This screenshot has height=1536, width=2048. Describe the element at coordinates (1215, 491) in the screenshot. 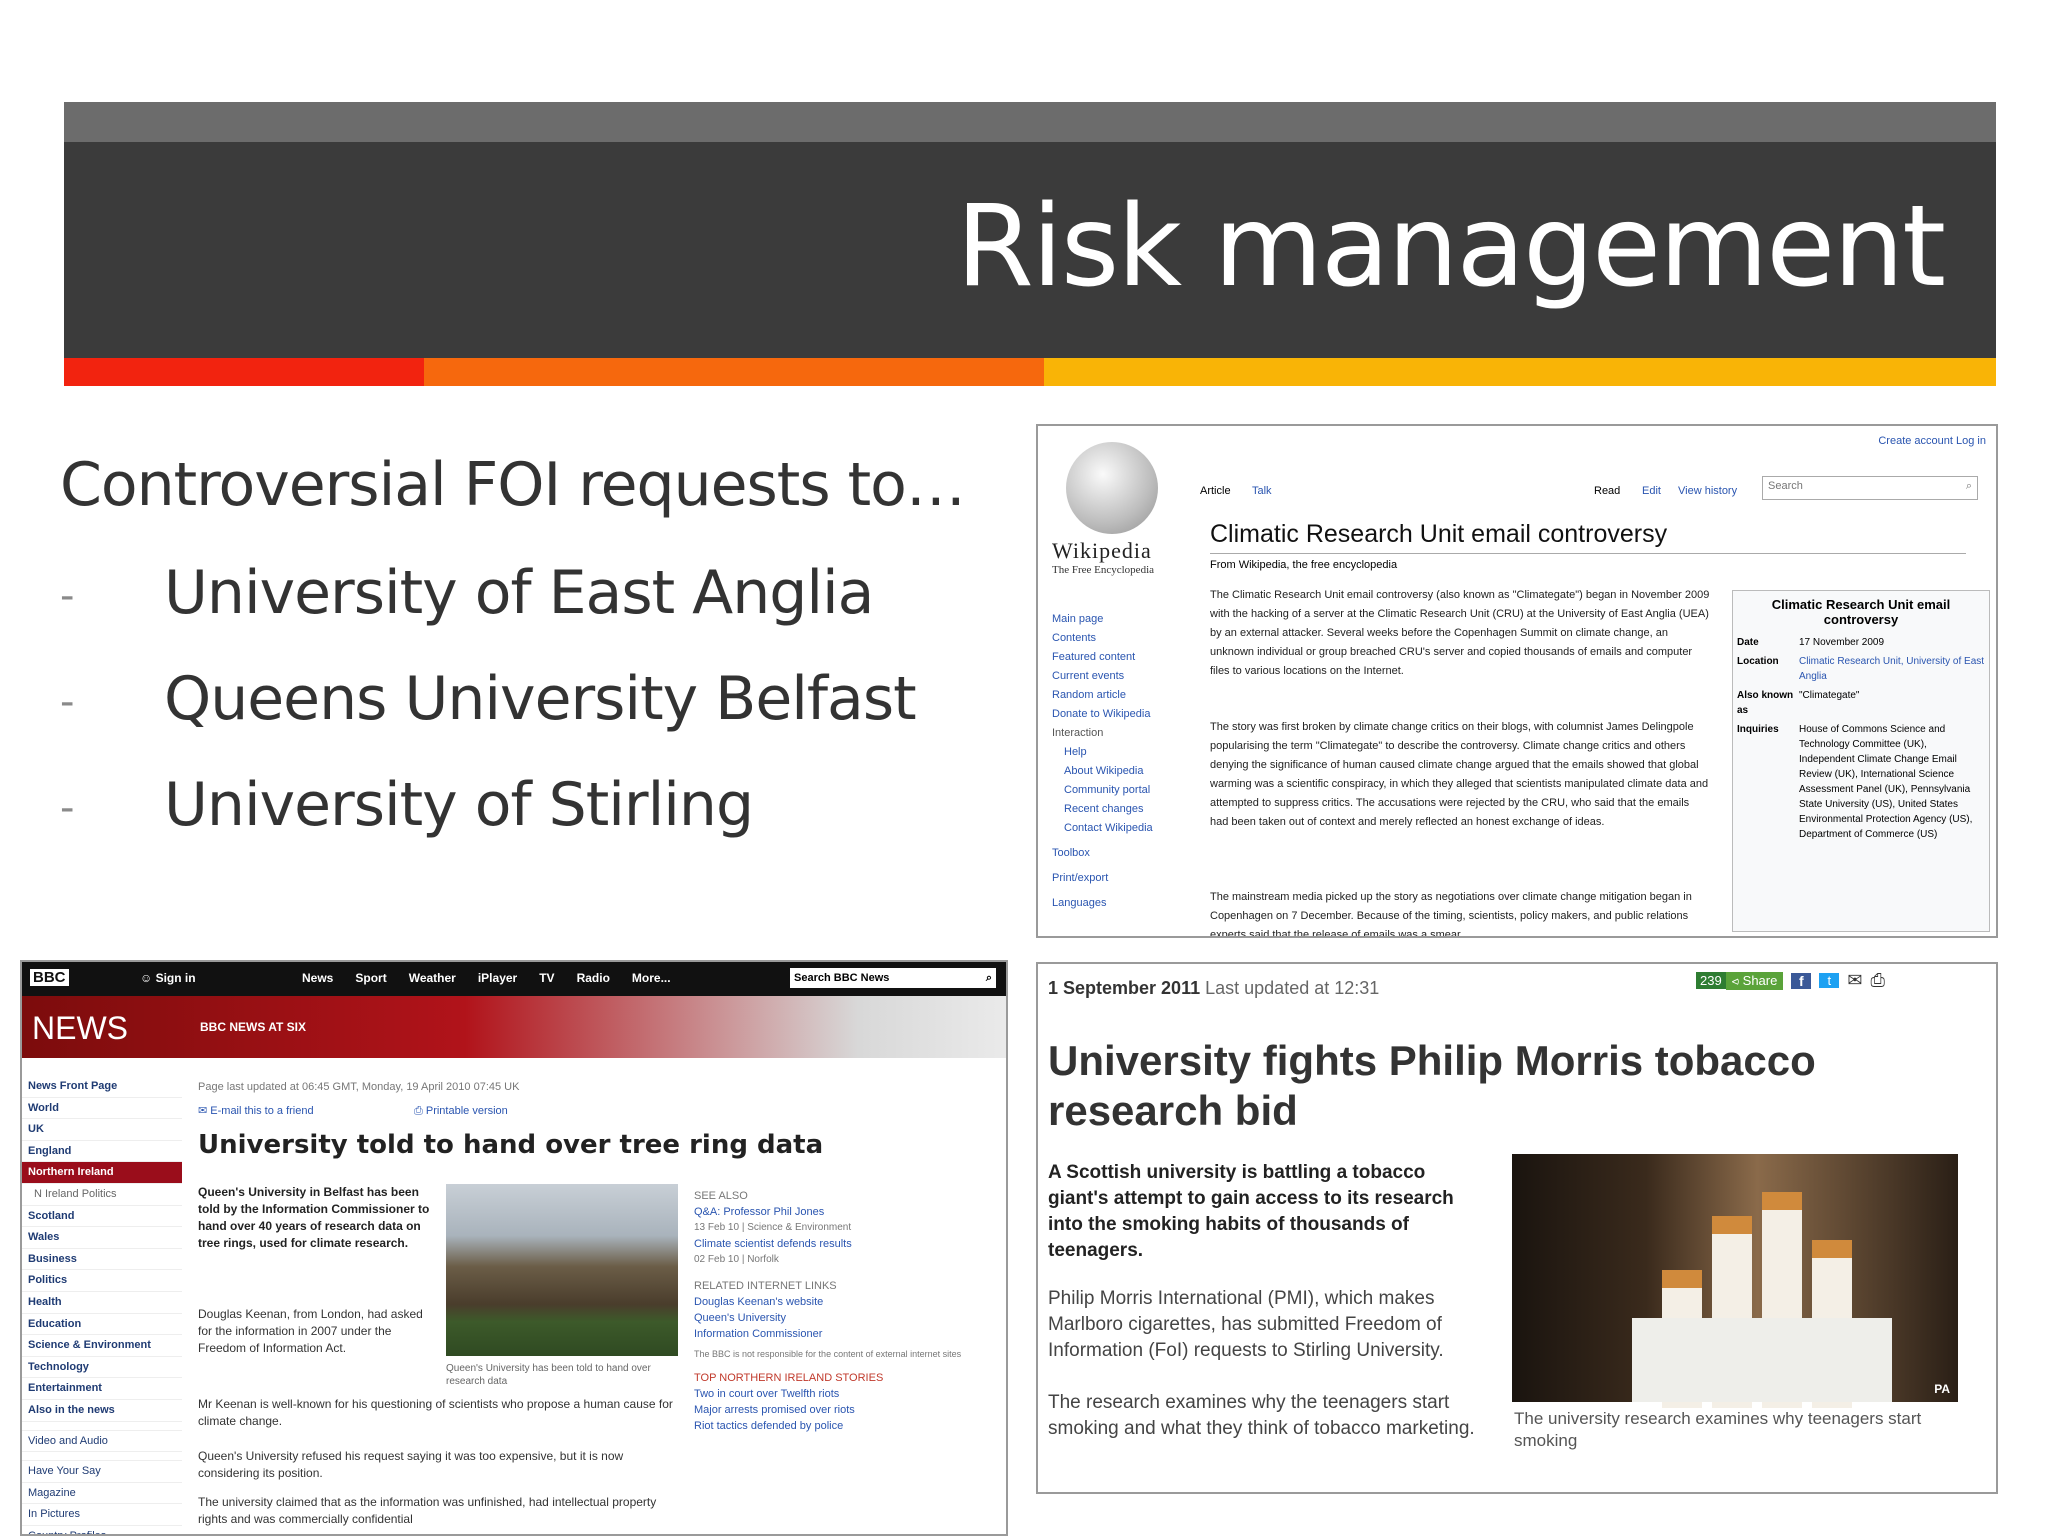

I see `tab-article: Article` at that location.